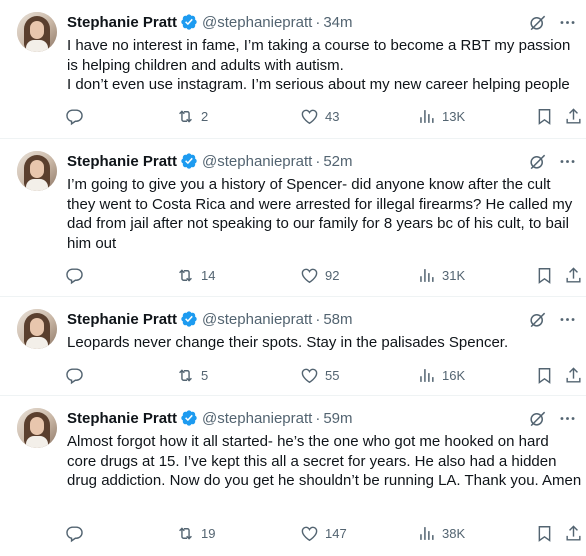 The image size is (586, 556). I want to click on tweet-actions: 2 43 13K, so click(325, 117).